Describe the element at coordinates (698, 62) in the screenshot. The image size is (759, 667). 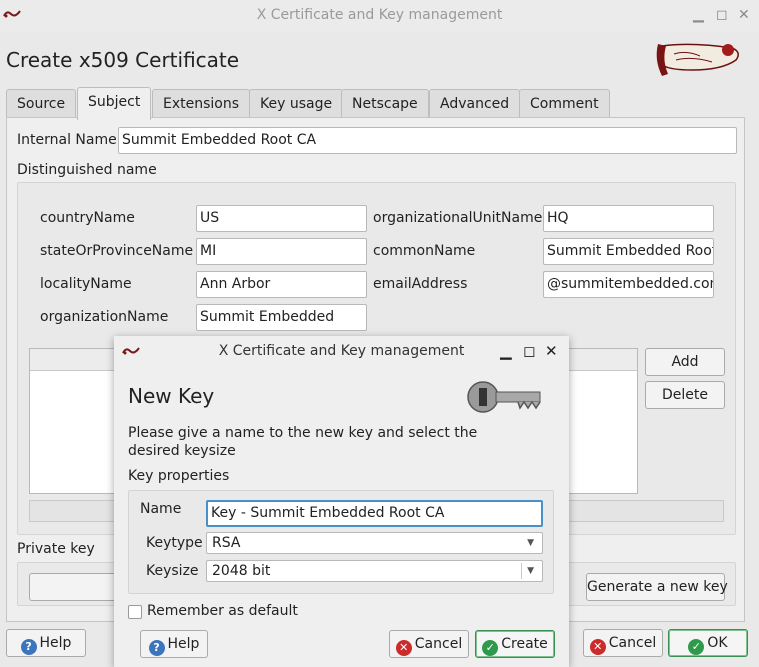
I see `xca-logo` at that location.